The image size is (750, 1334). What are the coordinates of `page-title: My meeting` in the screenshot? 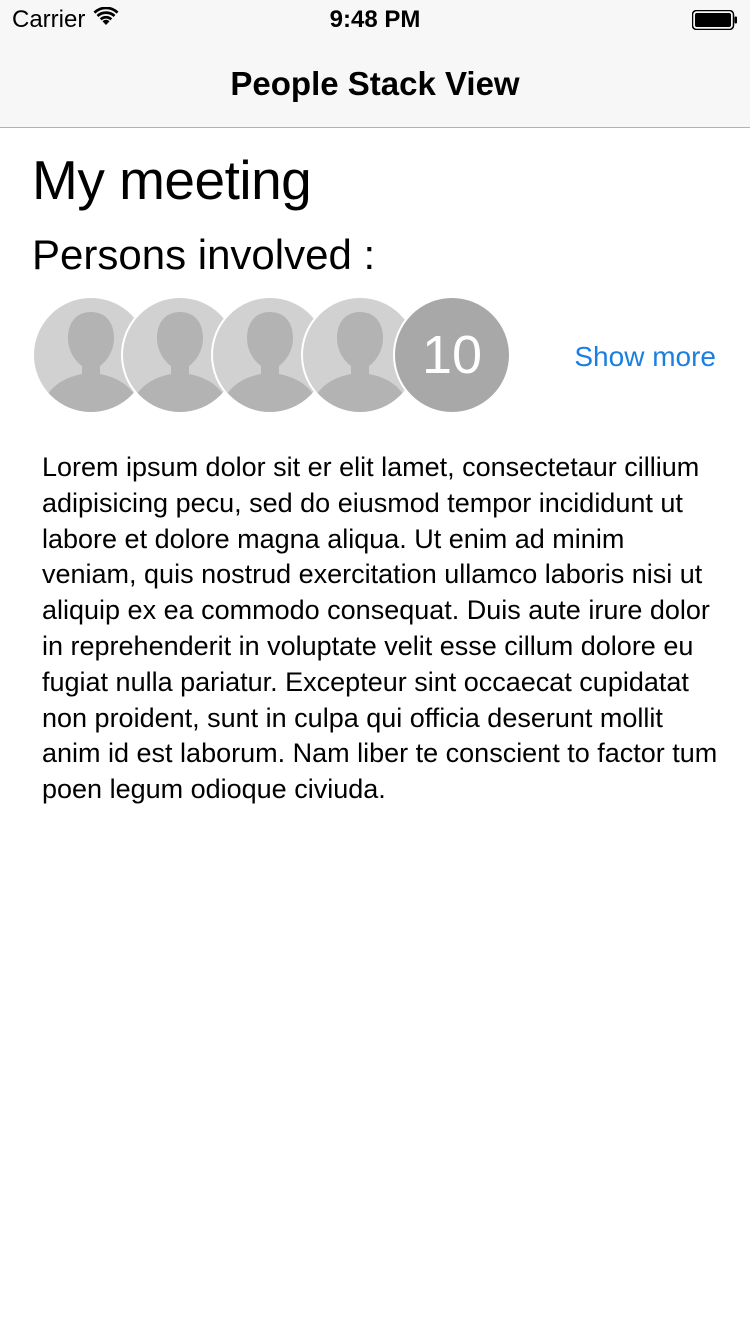 It's located at (172, 180).